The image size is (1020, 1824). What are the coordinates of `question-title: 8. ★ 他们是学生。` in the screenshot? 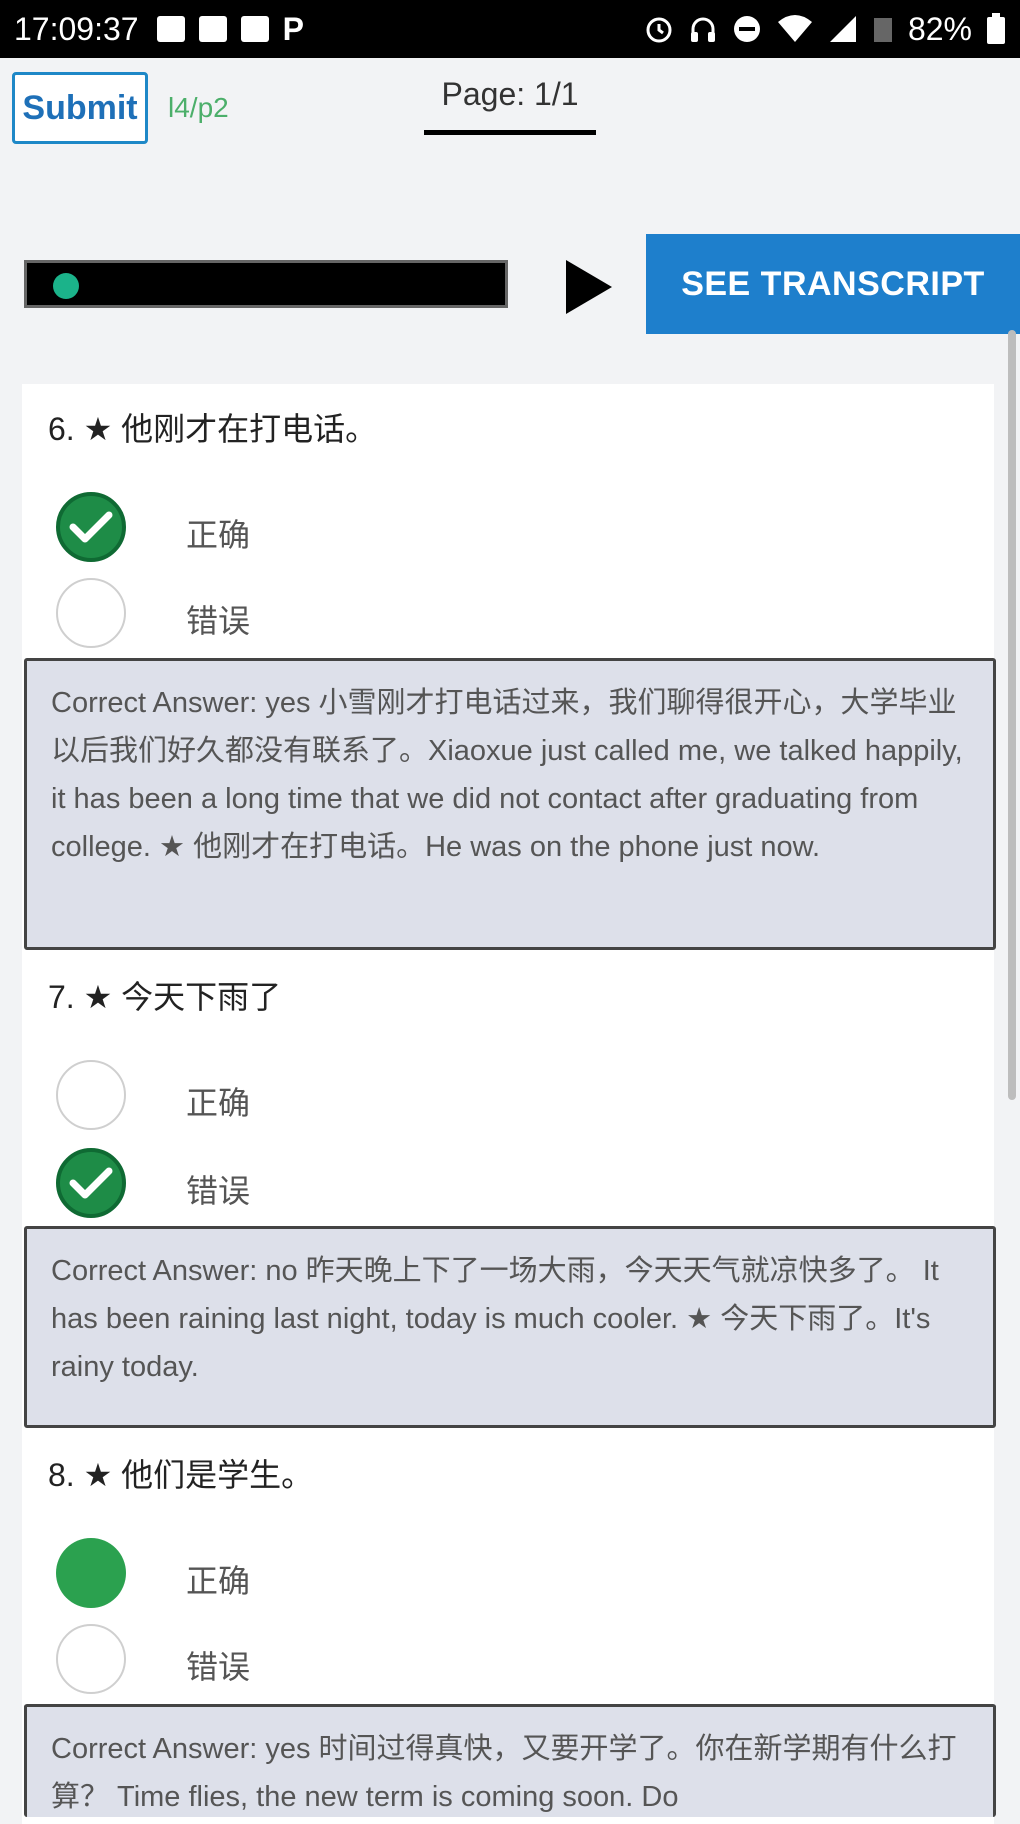 It's located at (181, 1475).